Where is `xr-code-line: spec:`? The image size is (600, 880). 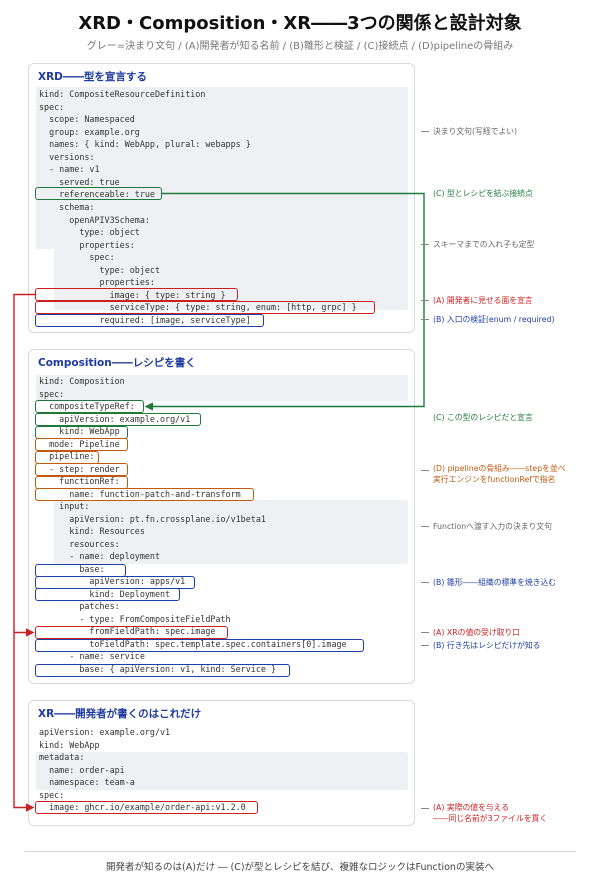
xr-code-line: spec: is located at coordinates (52, 794).